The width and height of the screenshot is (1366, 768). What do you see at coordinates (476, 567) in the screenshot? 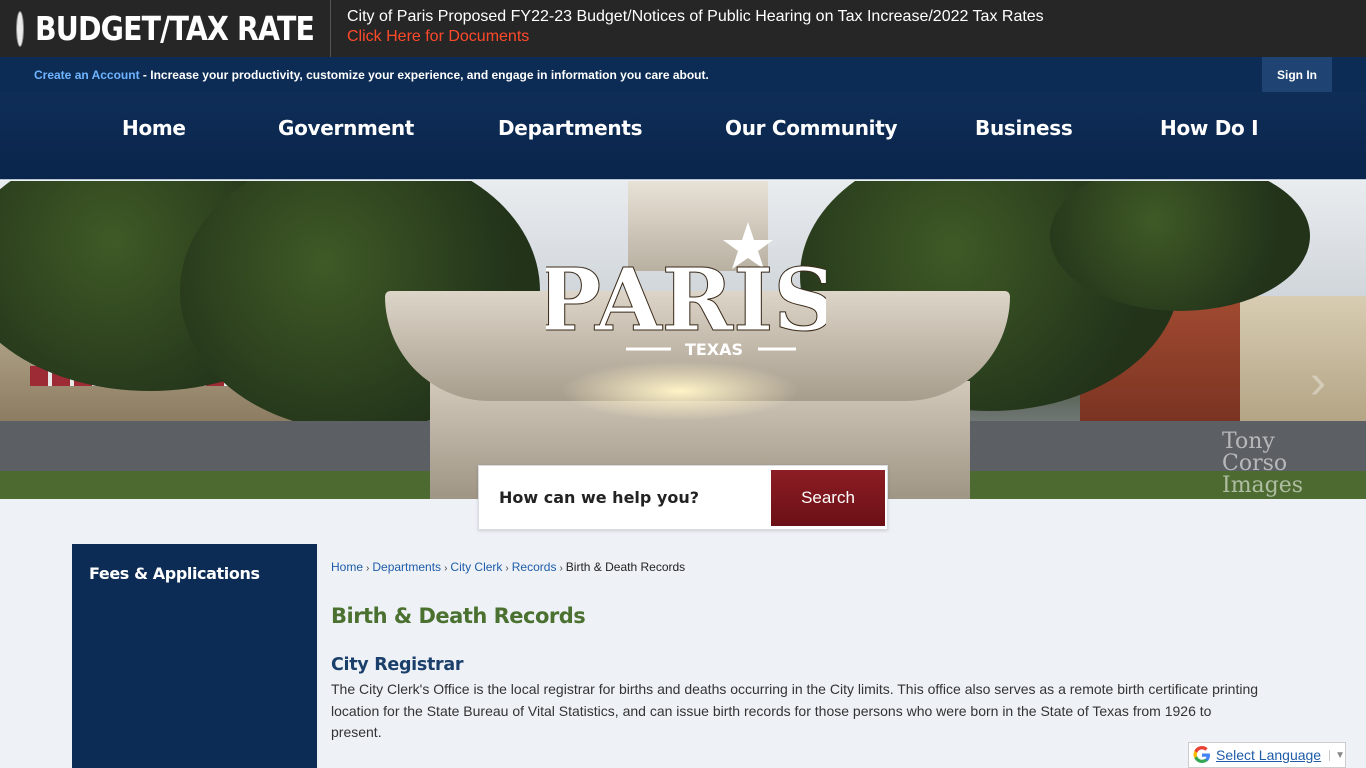
I see `breadcrumb-city-clerk: City Clerk` at bounding box center [476, 567].